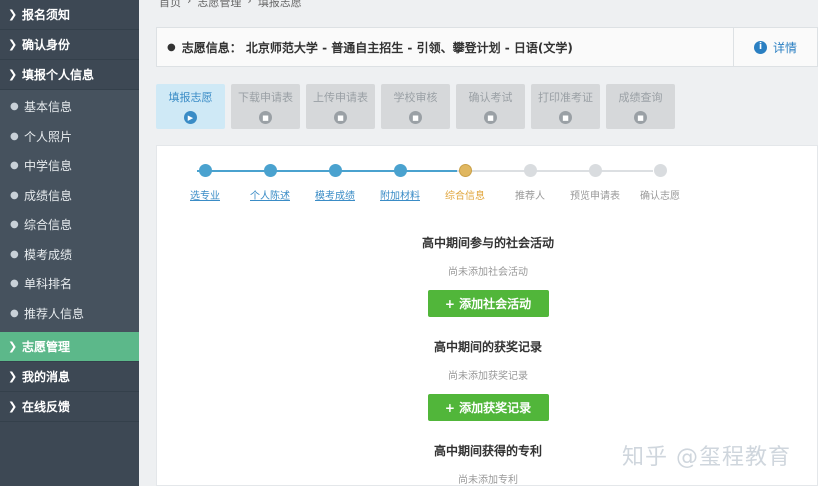  Describe the element at coordinates (48, 254) in the screenshot. I see `sub-item-label: 模考成绩` at that location.